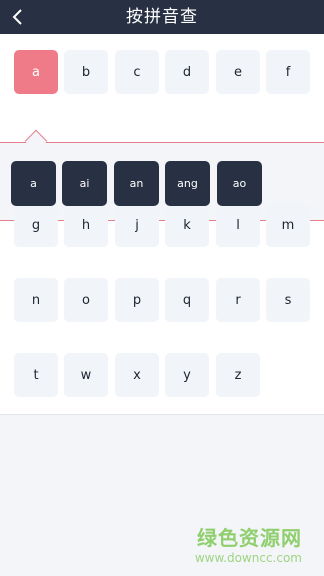 The height and width of the screenshot is (576, 324). What do you see at coordinates (187, 72) in the screenshot?
I see `letter-key-d: d` at bounding box center [187, 72].